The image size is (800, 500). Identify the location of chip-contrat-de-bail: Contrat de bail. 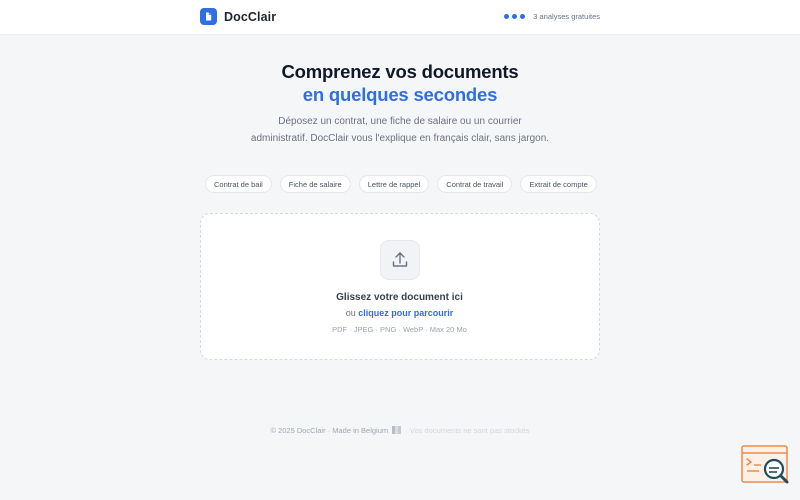
(238, 184).